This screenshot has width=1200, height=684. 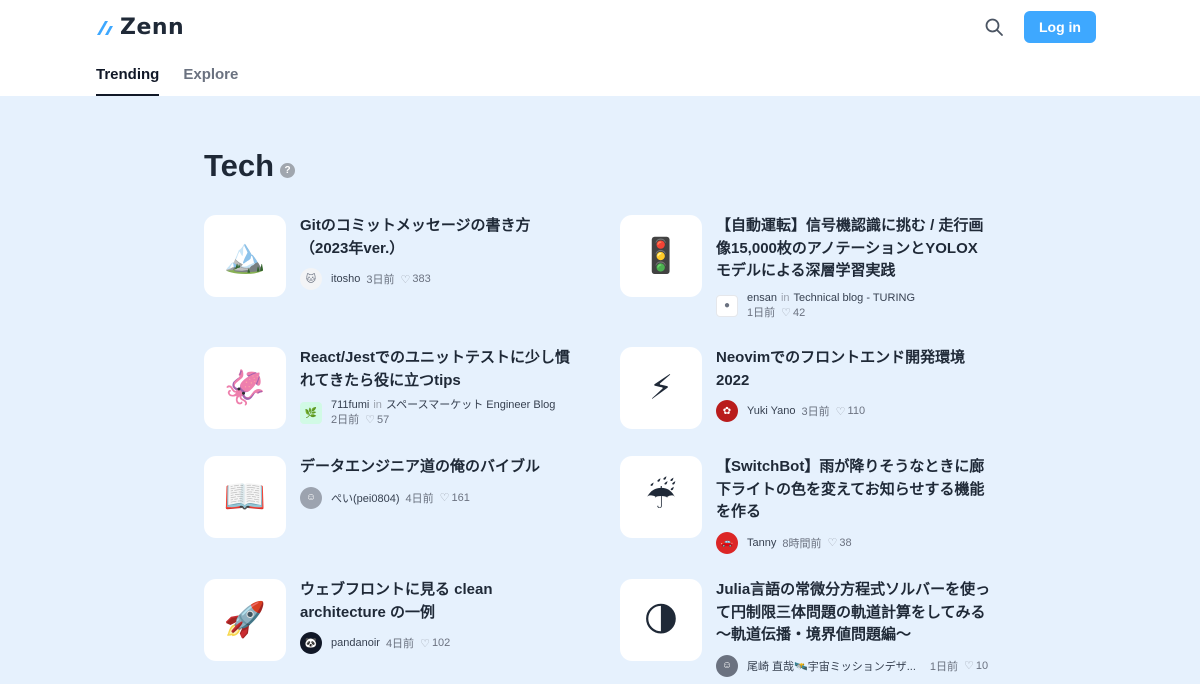 I want to click on logo-text: Zenn, so click(x=152, y=27).